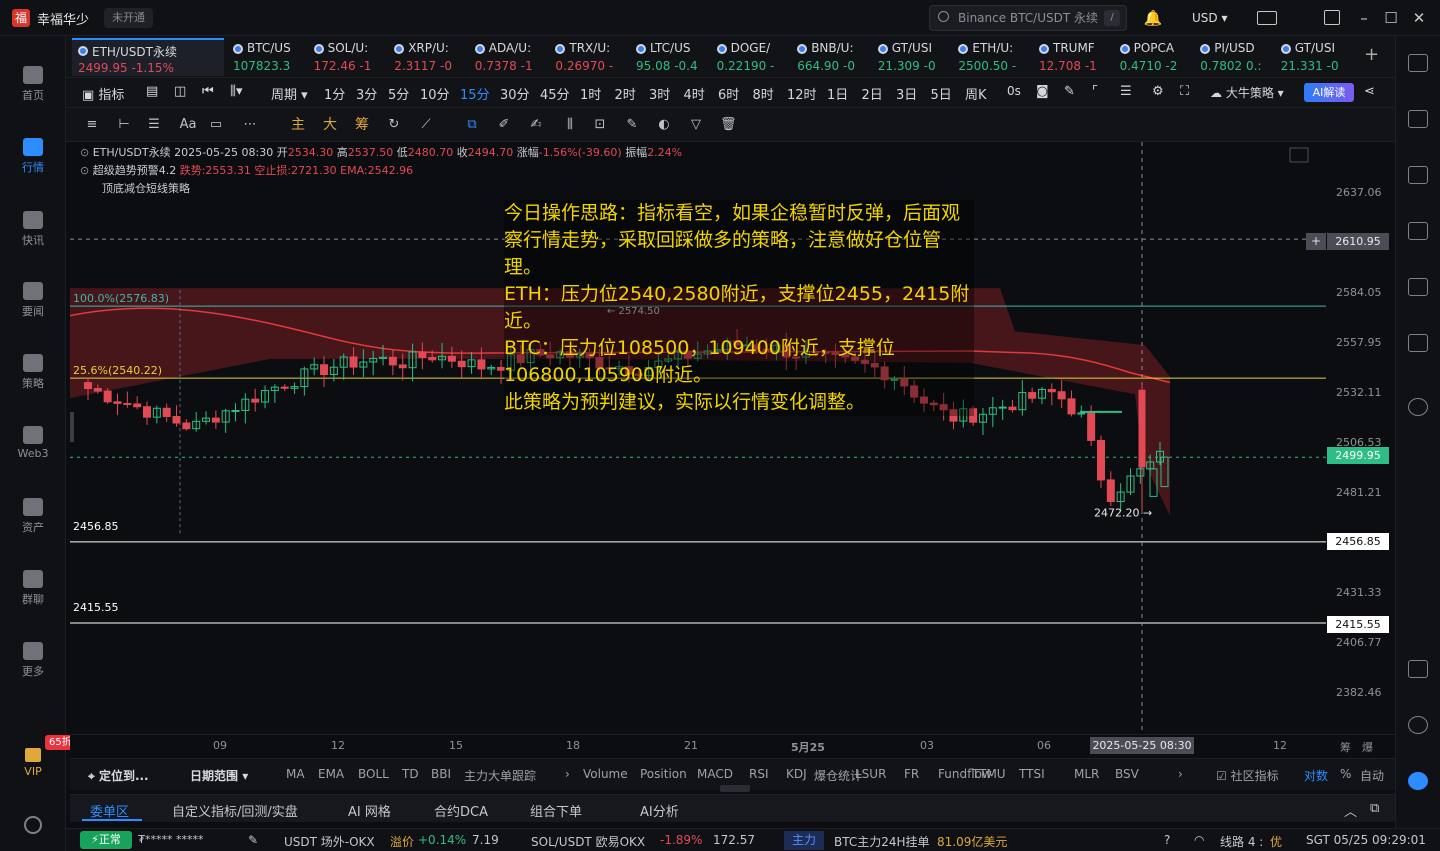 The width and height of the screenshot is (1440, 851). I want to click on lock-tool-icon: ⊡, so click(600, 125).